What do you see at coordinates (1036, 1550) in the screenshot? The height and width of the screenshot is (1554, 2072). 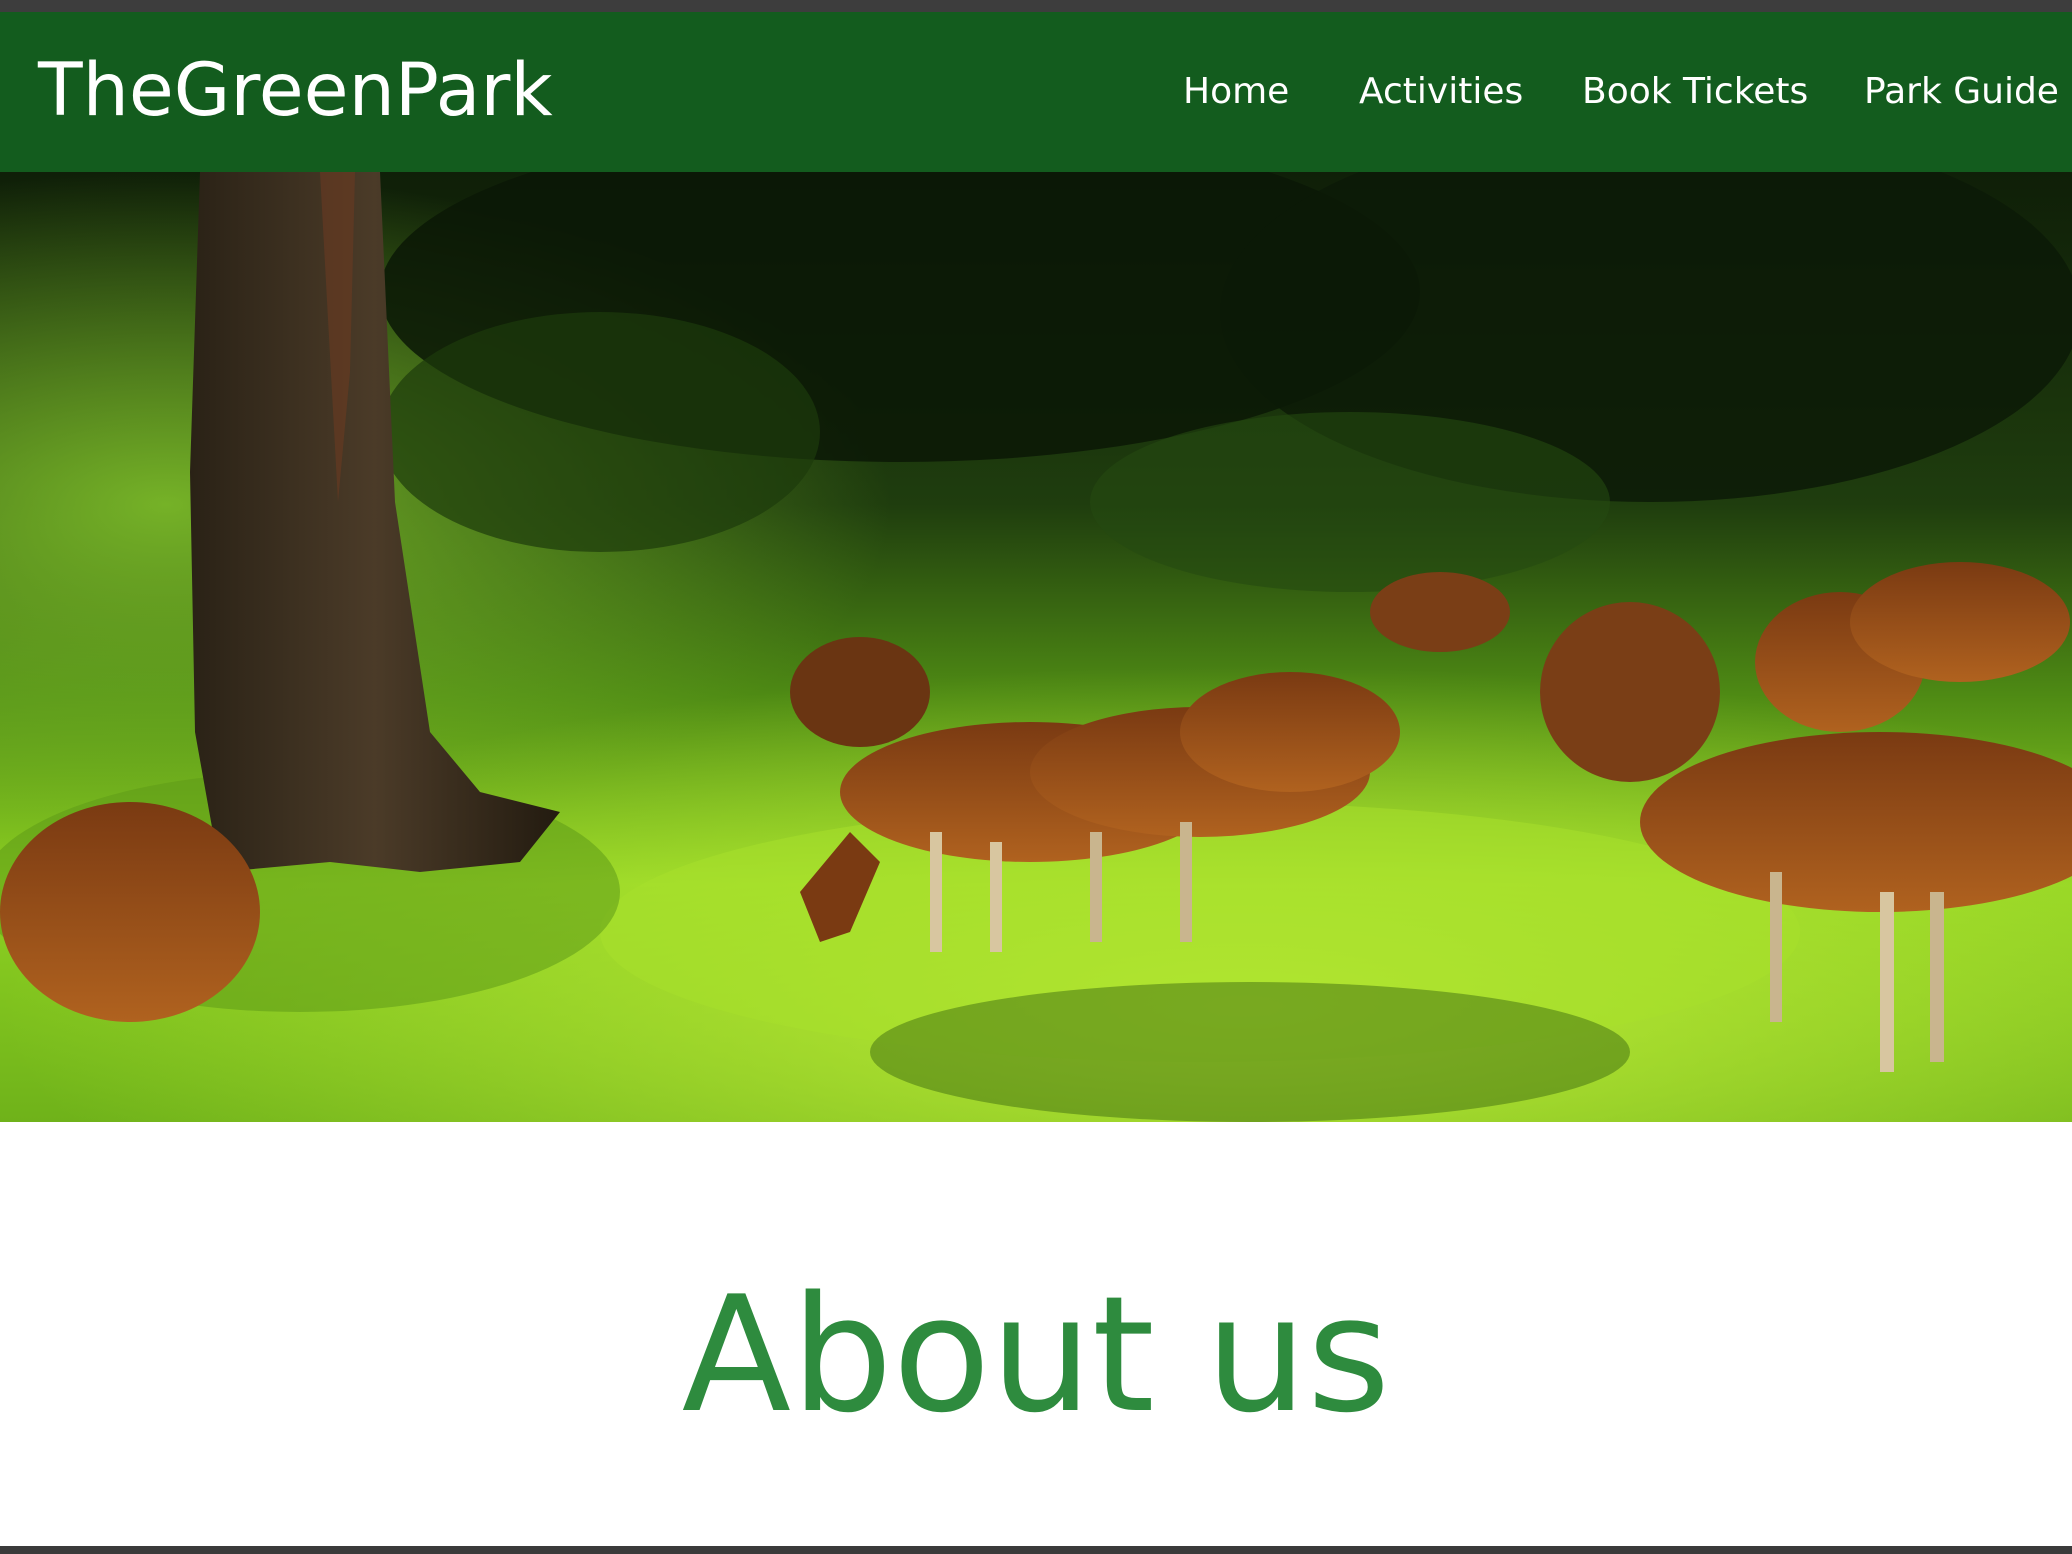 I see `browser-bottom-edge` at bounding box center [1036, 1550].